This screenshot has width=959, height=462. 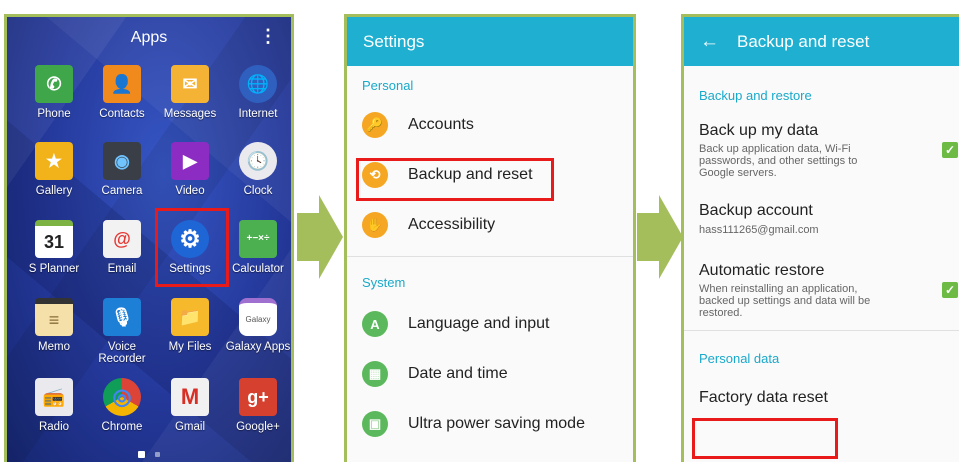 I want to click on app-label: Galaxy Apps, so click(x=258, y=347).